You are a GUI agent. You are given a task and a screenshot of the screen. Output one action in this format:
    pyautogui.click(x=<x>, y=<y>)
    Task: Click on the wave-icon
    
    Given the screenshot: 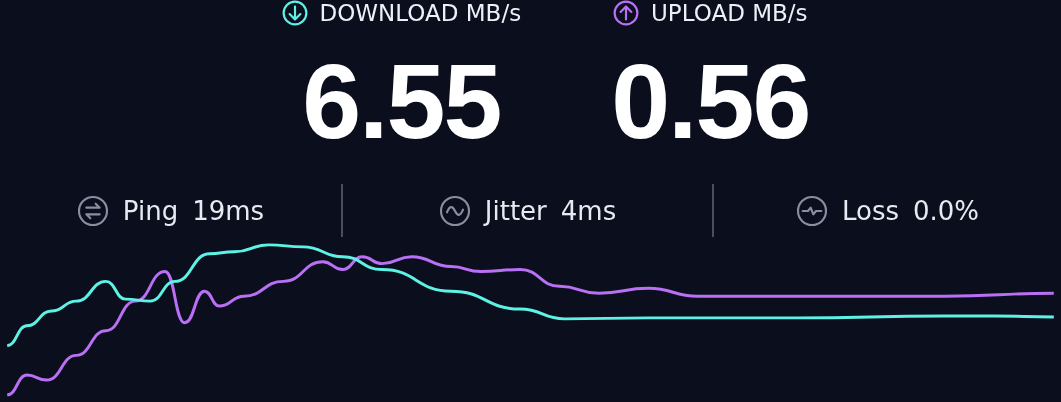 What is the action you would take?
    pyautogui.click(x=454, y=210)
    